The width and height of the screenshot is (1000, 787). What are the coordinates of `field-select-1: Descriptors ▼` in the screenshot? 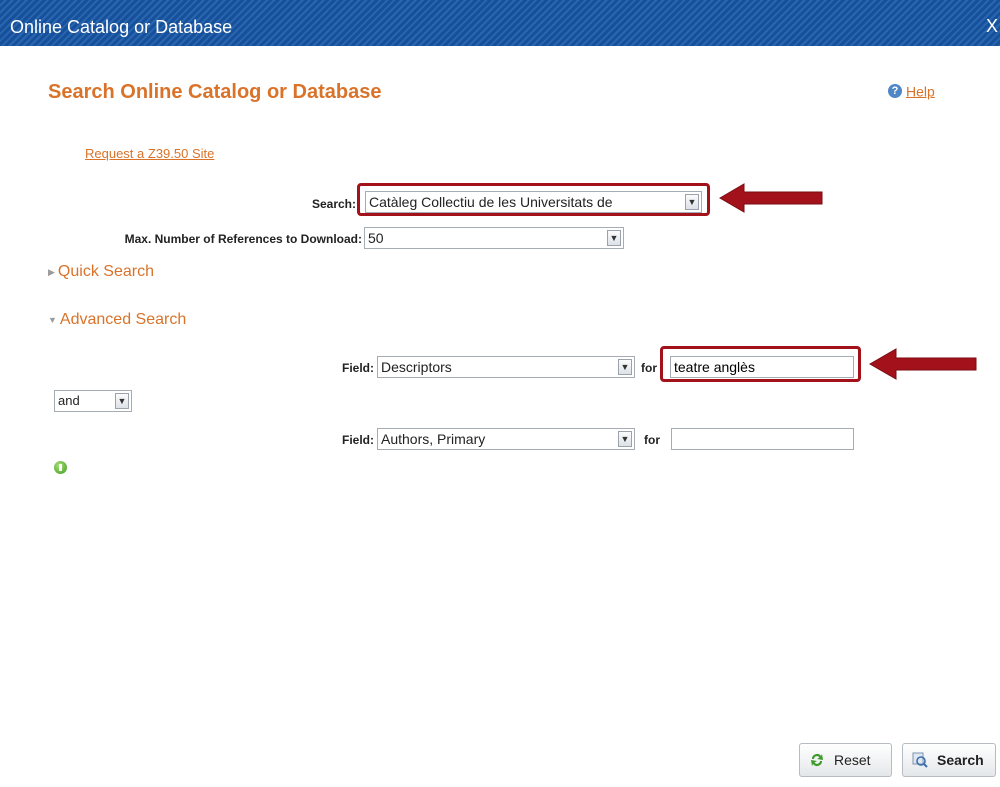 It's located at (506, 367).